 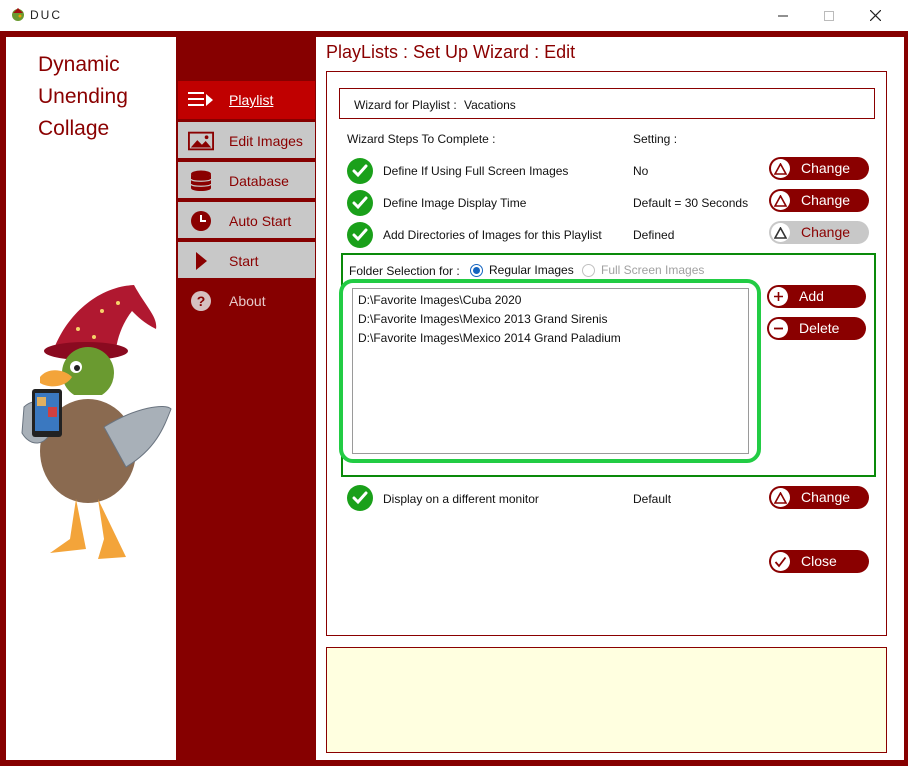 I want to click on sidebar-item-start: Start, so click(x=246, y=261).